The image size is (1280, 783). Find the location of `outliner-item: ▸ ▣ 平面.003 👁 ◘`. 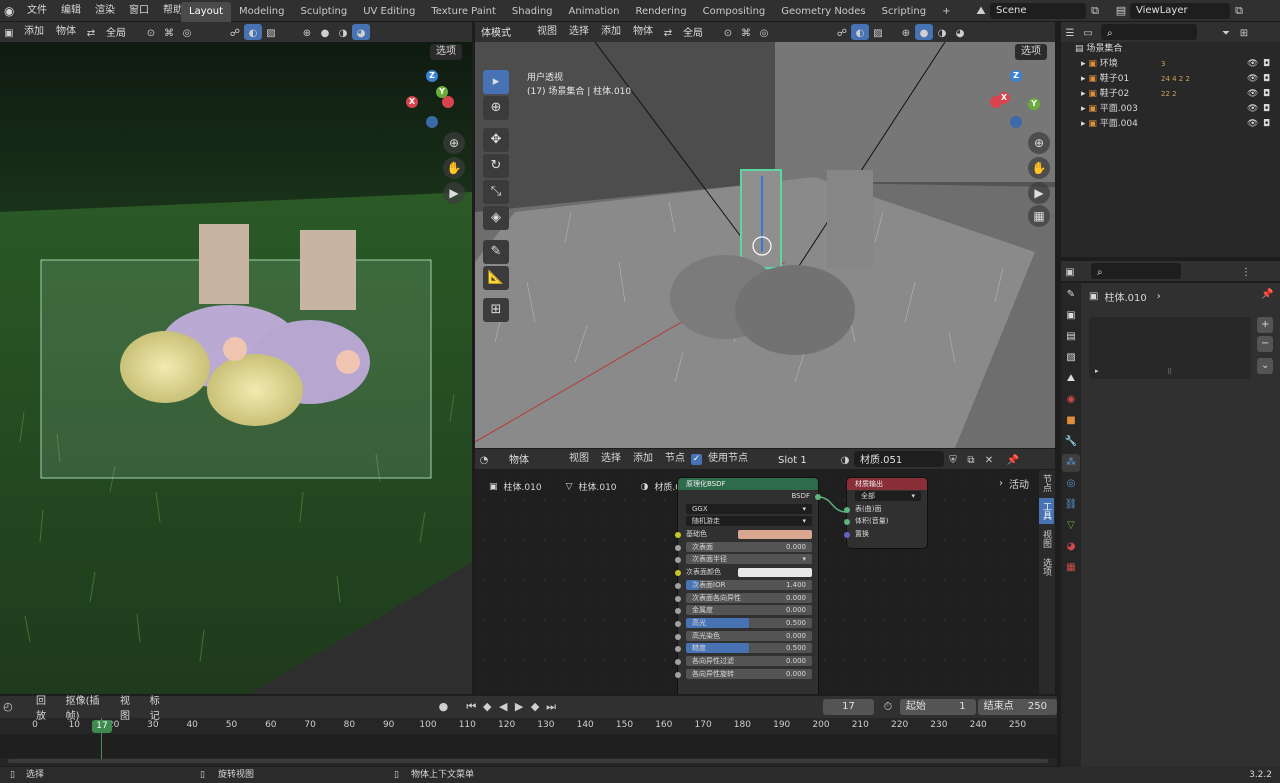

outliner-item: ▸ ▣ 平面.003 👁 ◘ is located at coordinates (1170, 109).